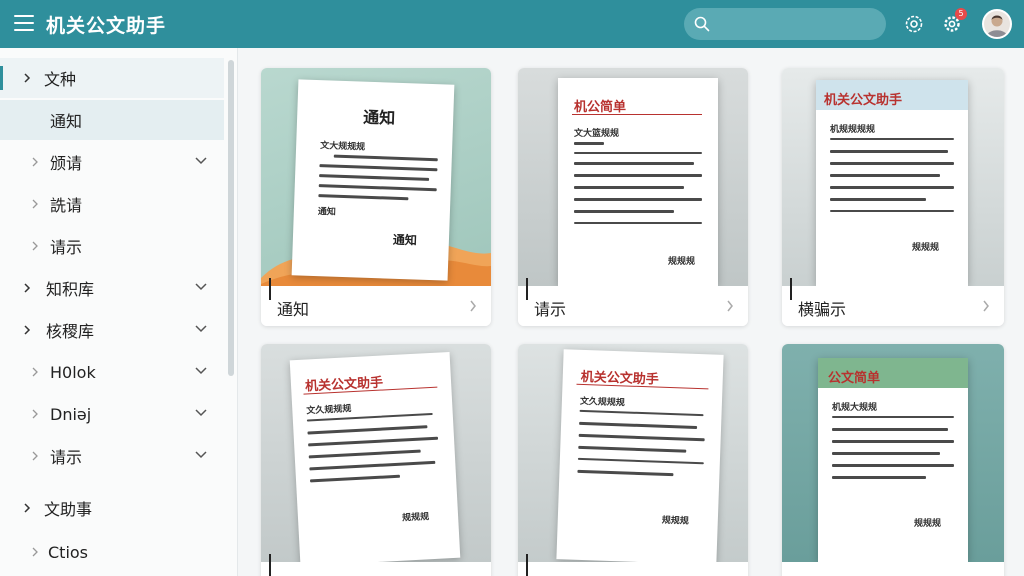 The width and height of the screenshot is (1024, 576). What do you see at coordinates (112, 372) in the screenshot?
I see `sidebar-item-holok: H0lok` at bounding box center [112, 372].